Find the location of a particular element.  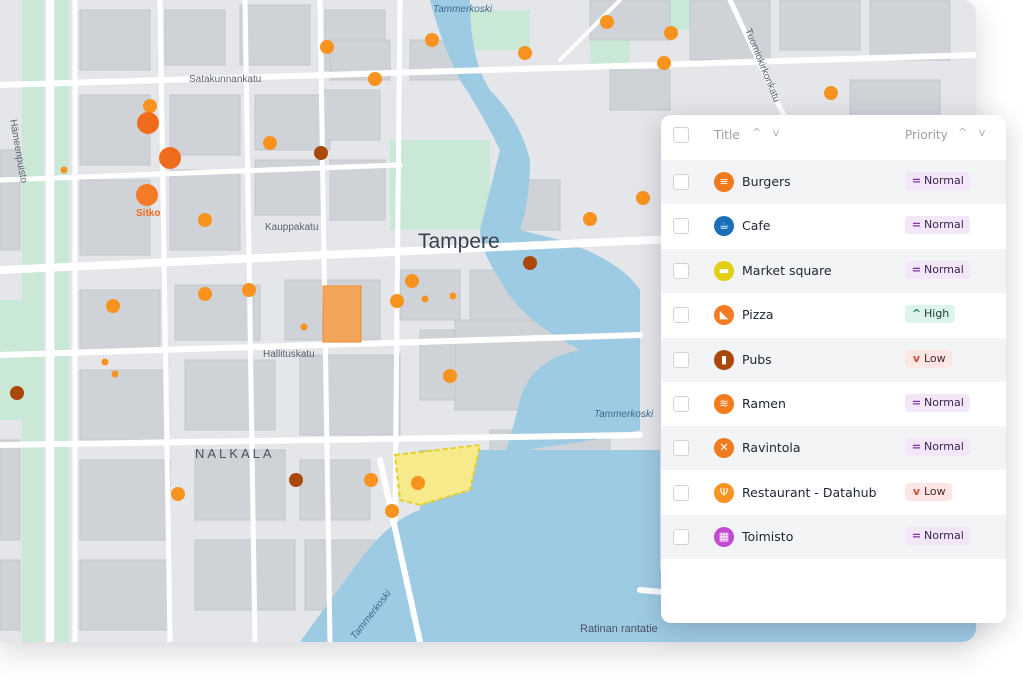

row-title: Cafe is located at coordinates (756, 226).